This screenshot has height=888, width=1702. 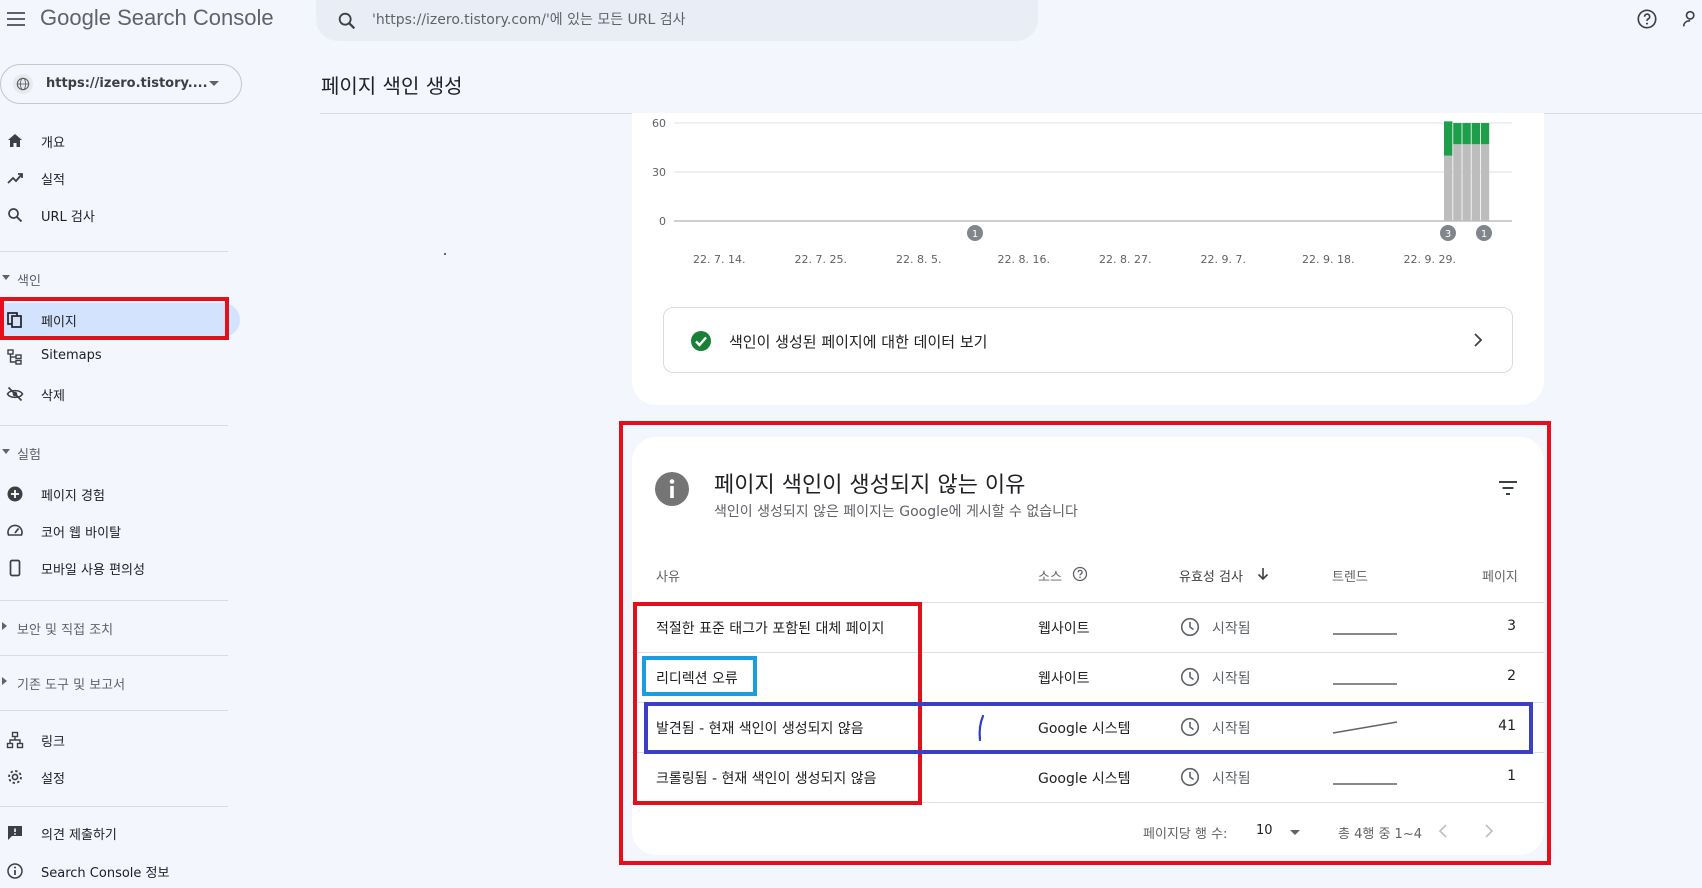 What do you see at coordinates (896, 512) in the screenshot?
I see `reasons-subtitle: 색인이 생성되지 않은 페이지는 Google에 게시할 수 없습니다` at bounding box center [896, 512].